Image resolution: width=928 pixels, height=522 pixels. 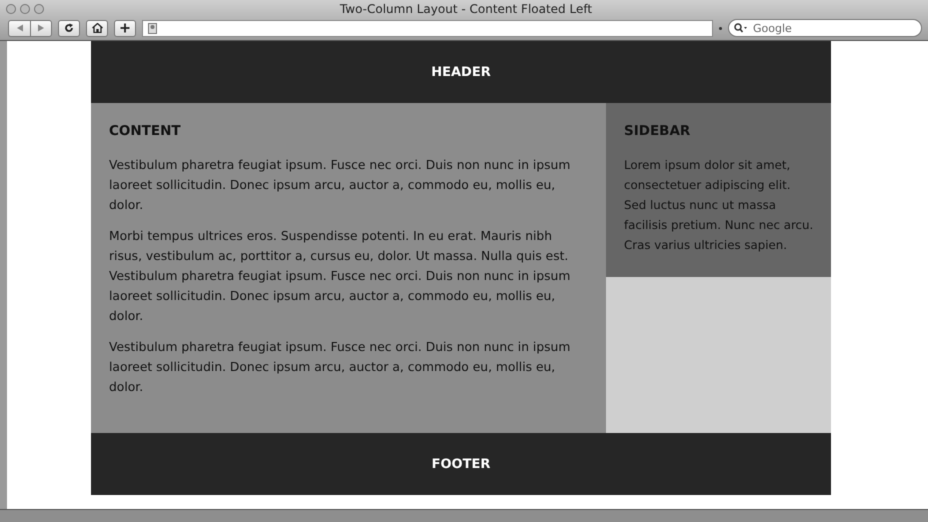 I want to click on search-field: Google, so click(x=825, y=28).